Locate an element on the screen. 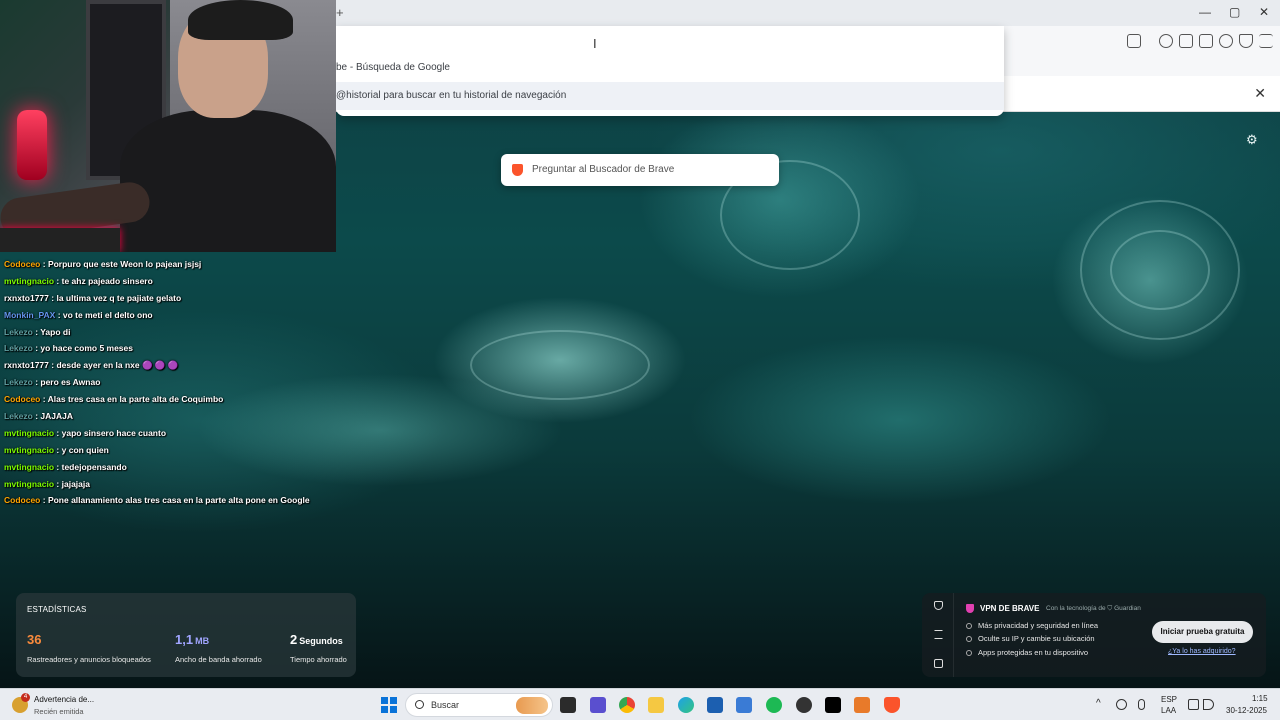  search-highlight-image is located at coordinates (532, 705).